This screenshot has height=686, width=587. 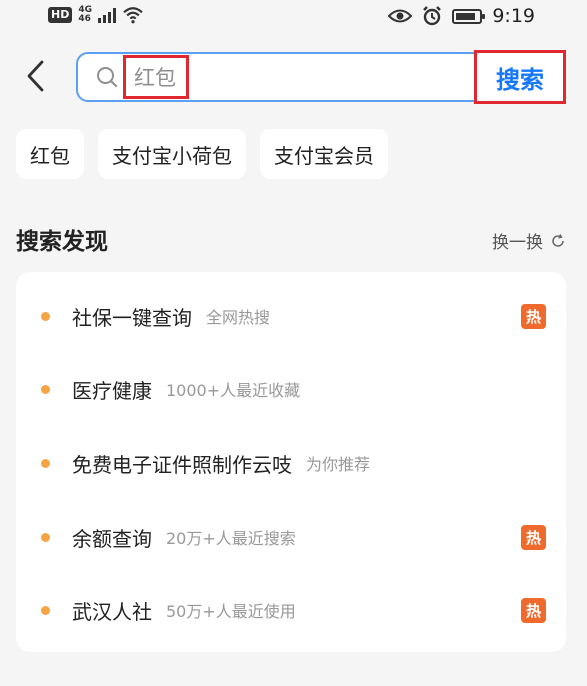 What do you see at coordinates (558, 240) in the screenshot?
I see `refresh-icon` at bounding box center [558, 240].